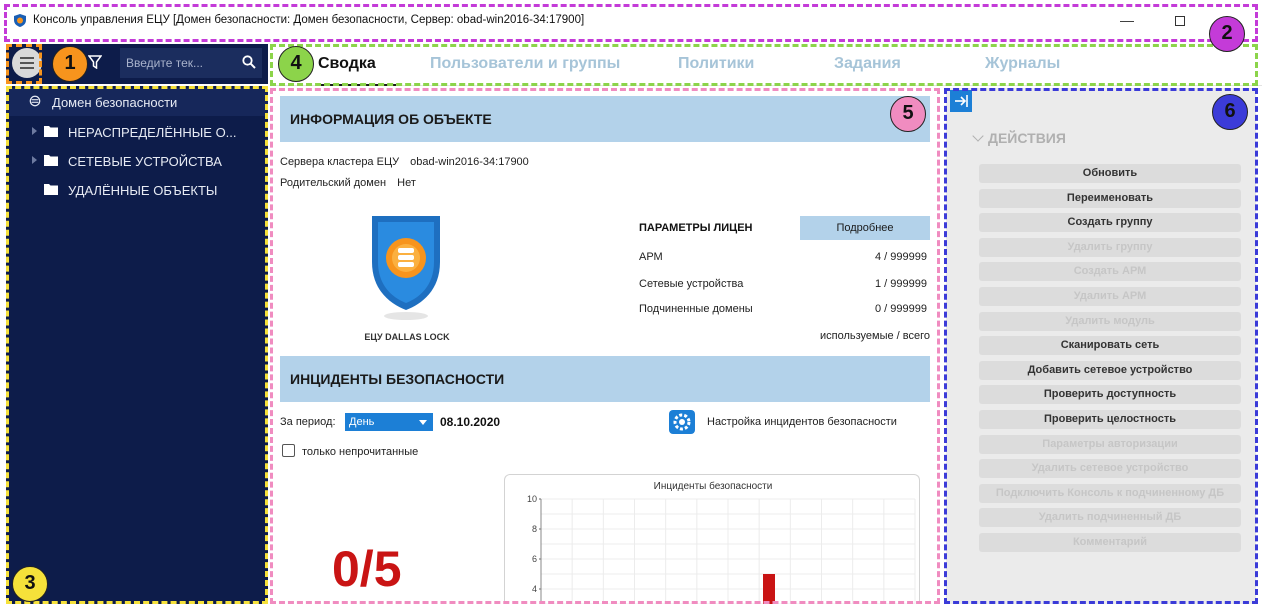  What do you see at coordinates (865, 228) in the screenshot?
I see `license-details-button: Подробнее` at bounding box center [865, 228].